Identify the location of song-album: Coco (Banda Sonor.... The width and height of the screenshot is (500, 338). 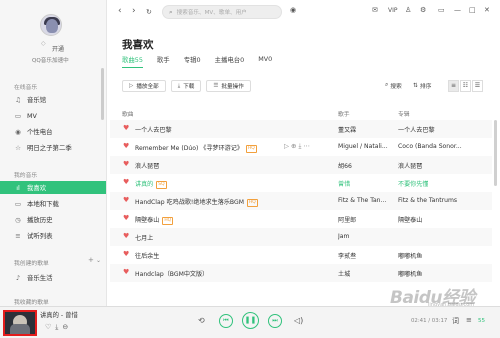
(430, 146).